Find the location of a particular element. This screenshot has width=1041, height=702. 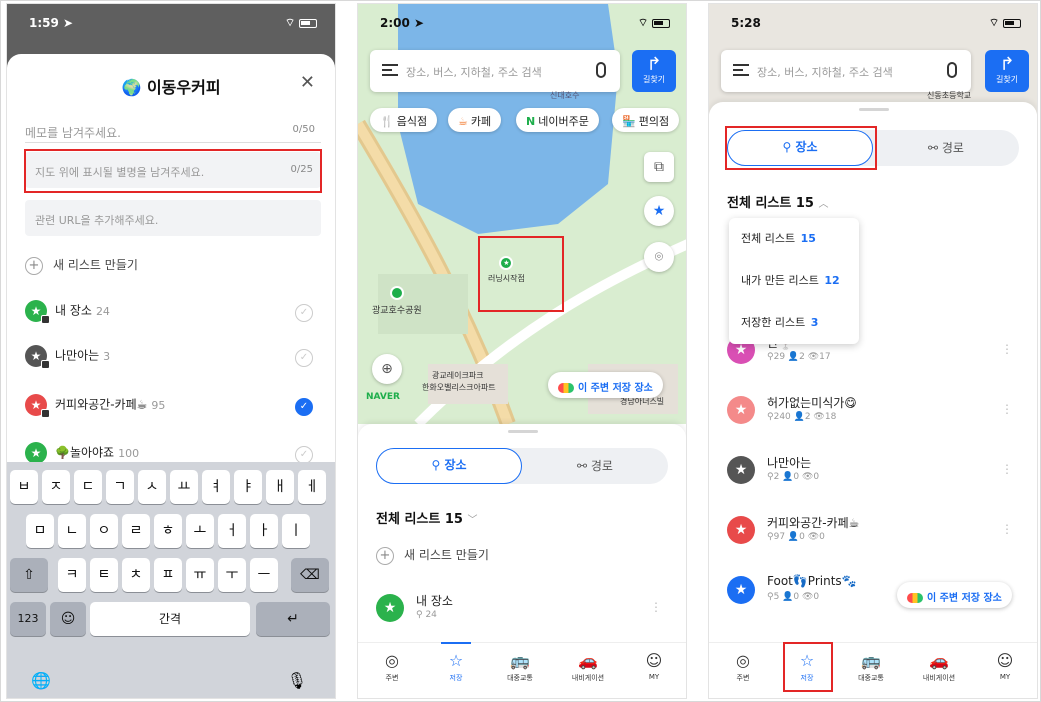

current-location-icon: ⊕ is located at coordinates (387, 369).